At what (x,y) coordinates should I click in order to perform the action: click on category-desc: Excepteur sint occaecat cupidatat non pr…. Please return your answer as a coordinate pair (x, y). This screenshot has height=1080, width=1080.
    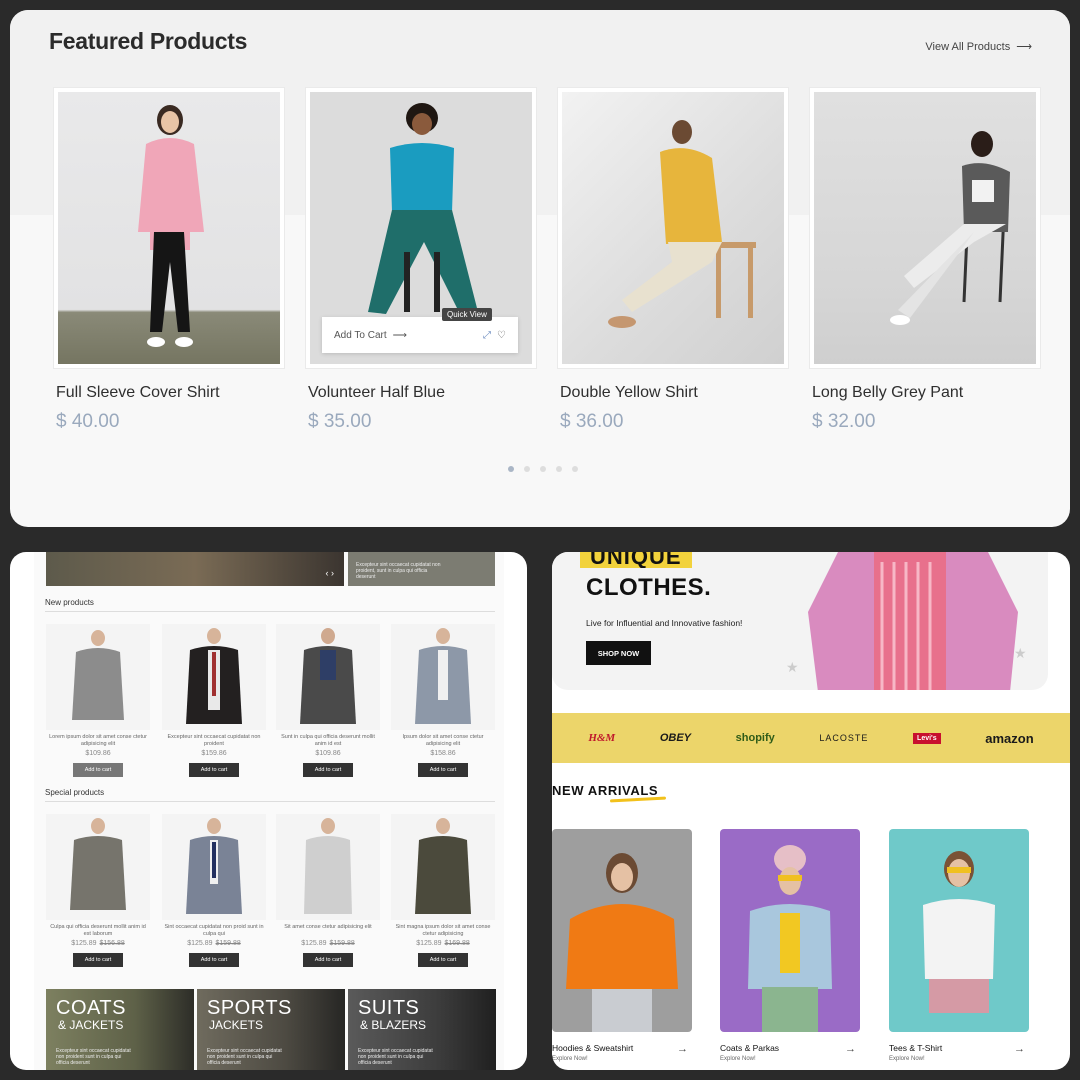
    Looking at the image, I should click on (395, 1057).